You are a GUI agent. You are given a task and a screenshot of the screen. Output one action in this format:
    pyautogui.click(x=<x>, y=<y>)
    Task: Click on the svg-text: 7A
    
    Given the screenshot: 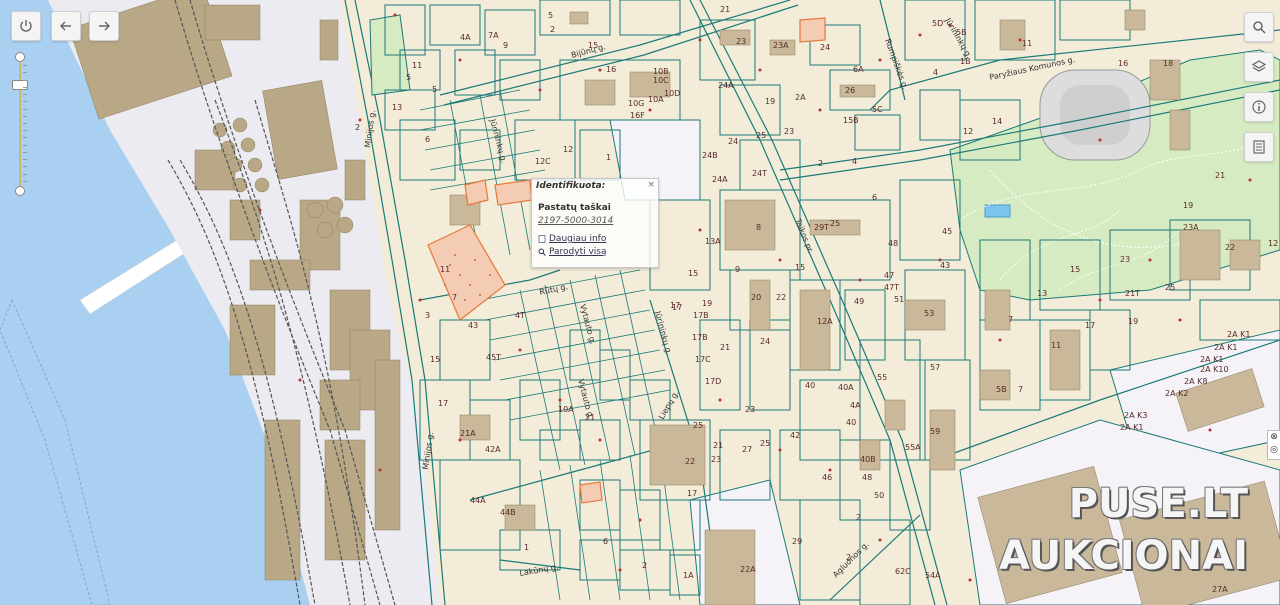 What is the action you would take?
    pyautogui.click(x=493, y=35)
    